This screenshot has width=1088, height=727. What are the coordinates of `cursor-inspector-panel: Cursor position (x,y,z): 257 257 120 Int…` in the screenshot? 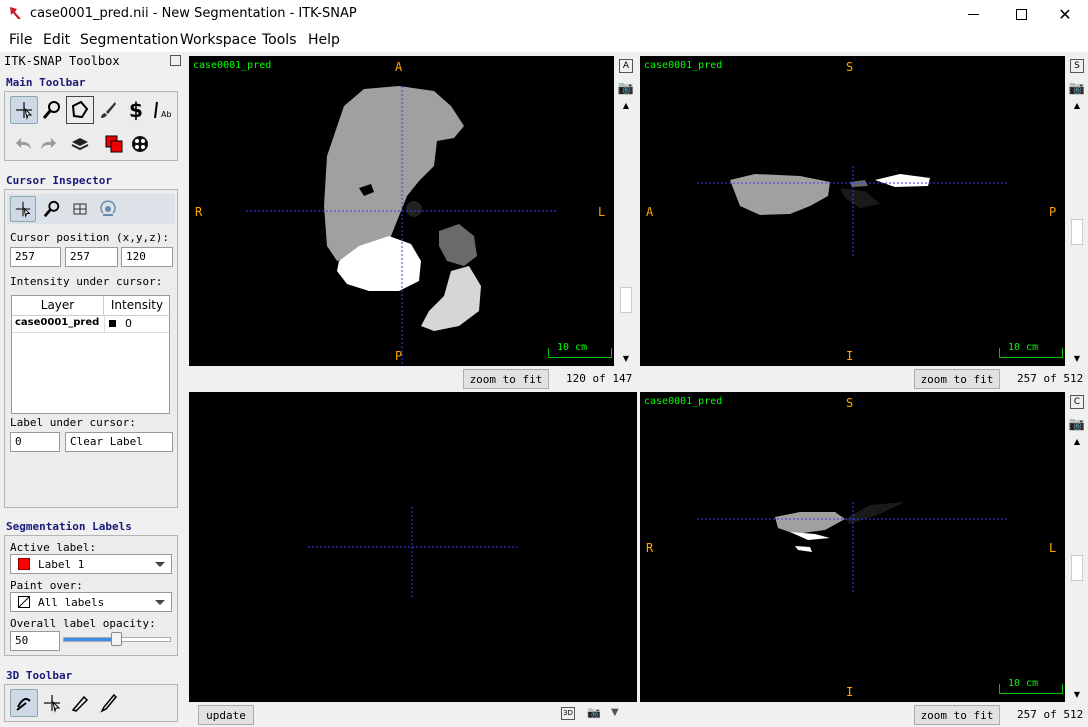 It's located at (91, 348).